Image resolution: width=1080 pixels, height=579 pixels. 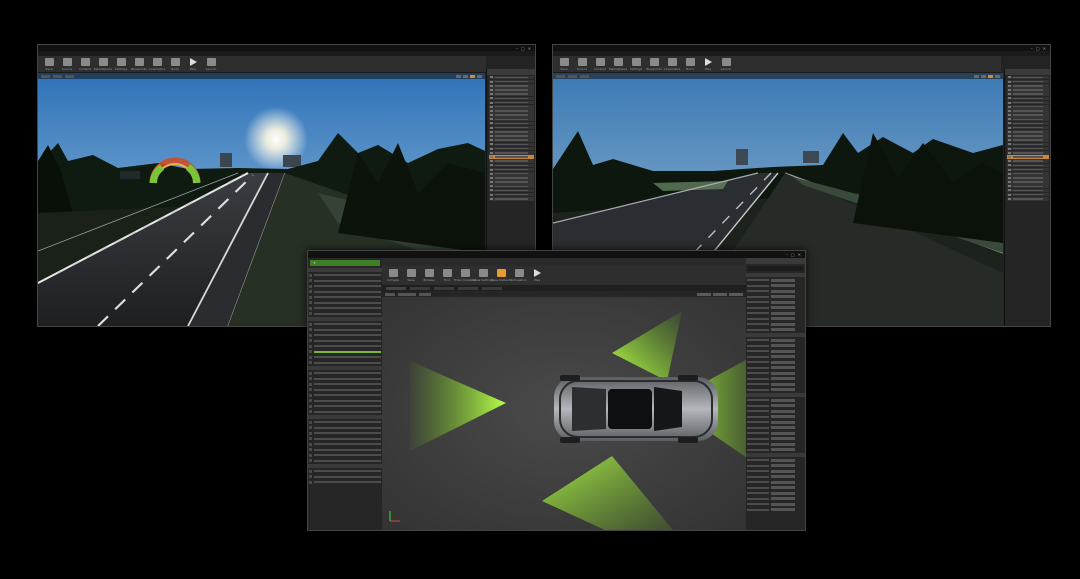 I want to click on marketplace-button: Marketplace, so click(x=103, y=64).